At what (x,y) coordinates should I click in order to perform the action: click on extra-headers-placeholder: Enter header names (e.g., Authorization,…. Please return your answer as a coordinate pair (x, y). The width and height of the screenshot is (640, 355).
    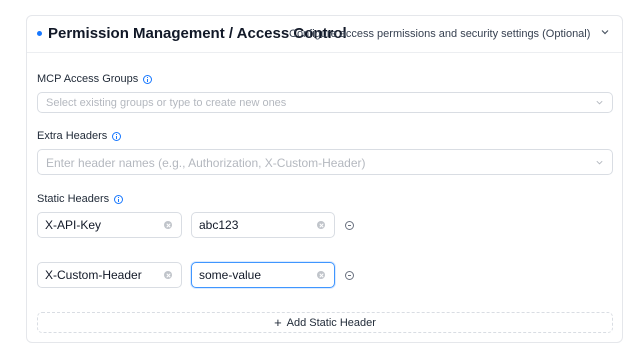
    Looking at the image, I should click on (206, 163).